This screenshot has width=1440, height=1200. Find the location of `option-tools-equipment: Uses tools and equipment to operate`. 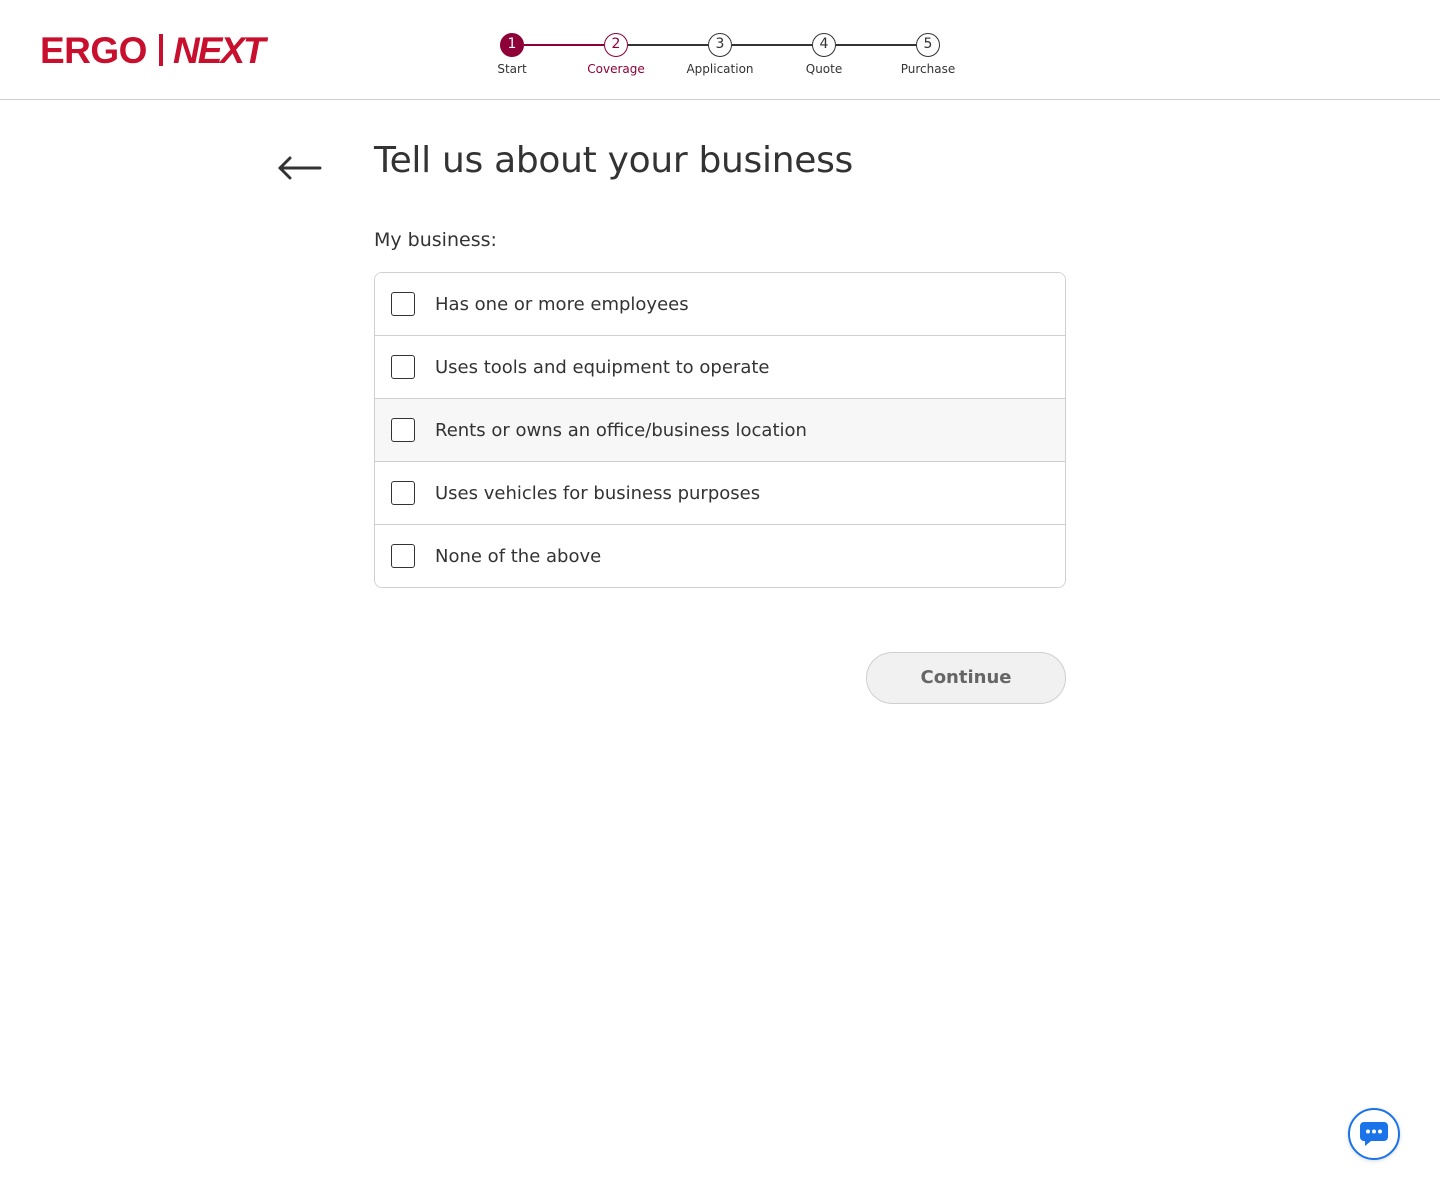

option-tools-equipment: Uses tools and equipment to operate is located at coordinates (720, 366).